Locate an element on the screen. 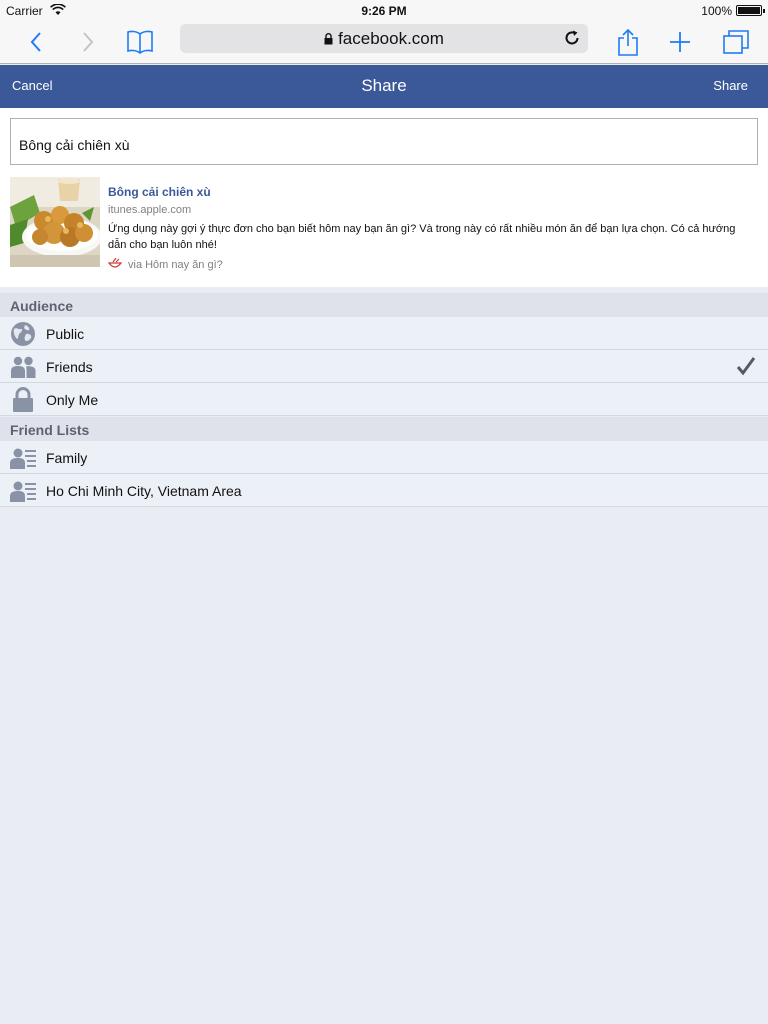  audience-label: Only Me is located at coordinates (72, 400).